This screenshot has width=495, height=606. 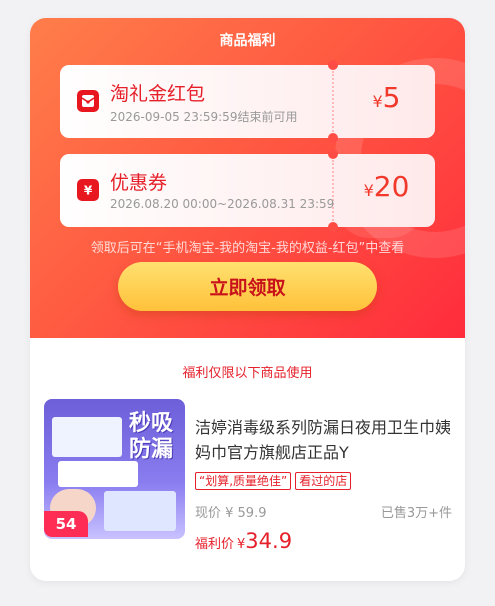 I want to click on red-envelope-icon, so click(x=88, y=101).